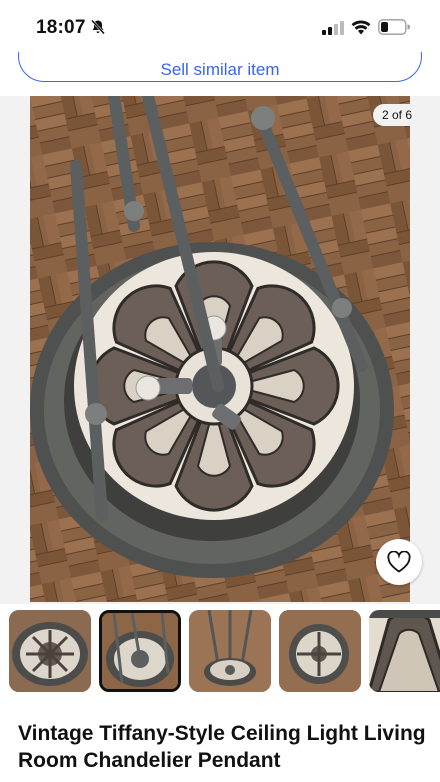 This screenshot has height=782, width=440. What do you see at coordinates (333, 28) in the screenshot?
I see `cellular-signal-icon` at bounding box center [333, 28].